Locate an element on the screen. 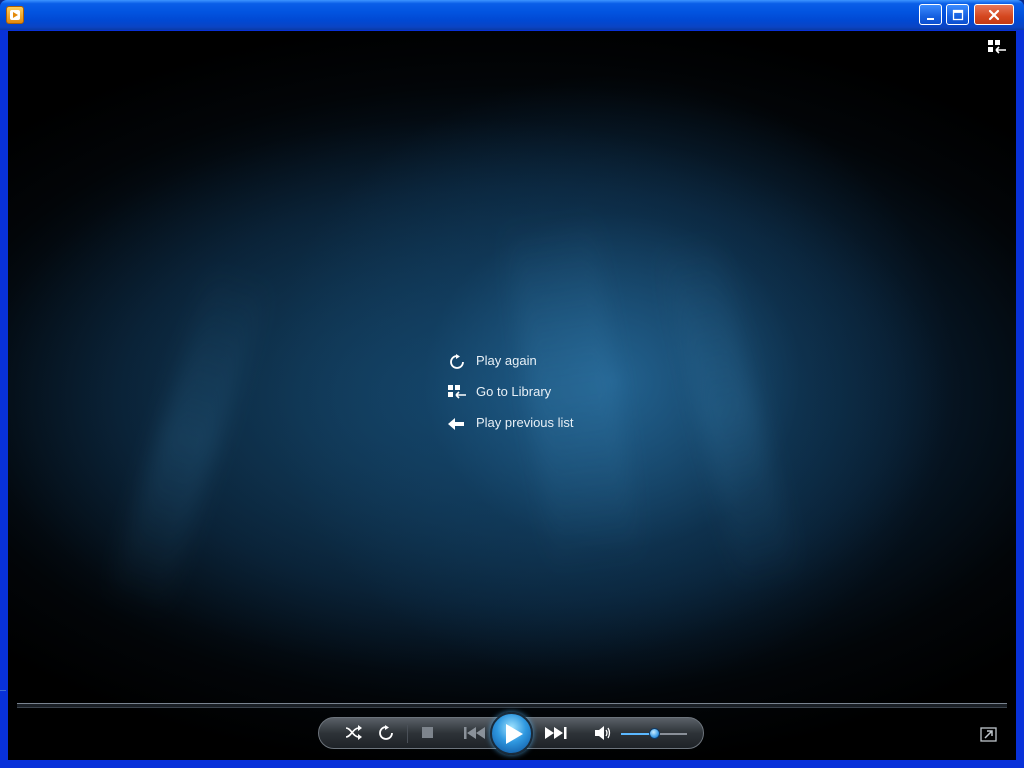 The height and width of the screenshot is (768, 1024). maximize-button is located at coordinates (957, 14).